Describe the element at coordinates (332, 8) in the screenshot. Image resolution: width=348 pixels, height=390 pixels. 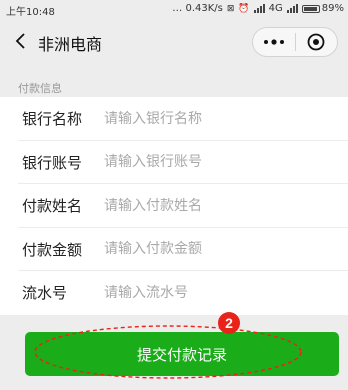
I see `battery-level: 89%` at that location.